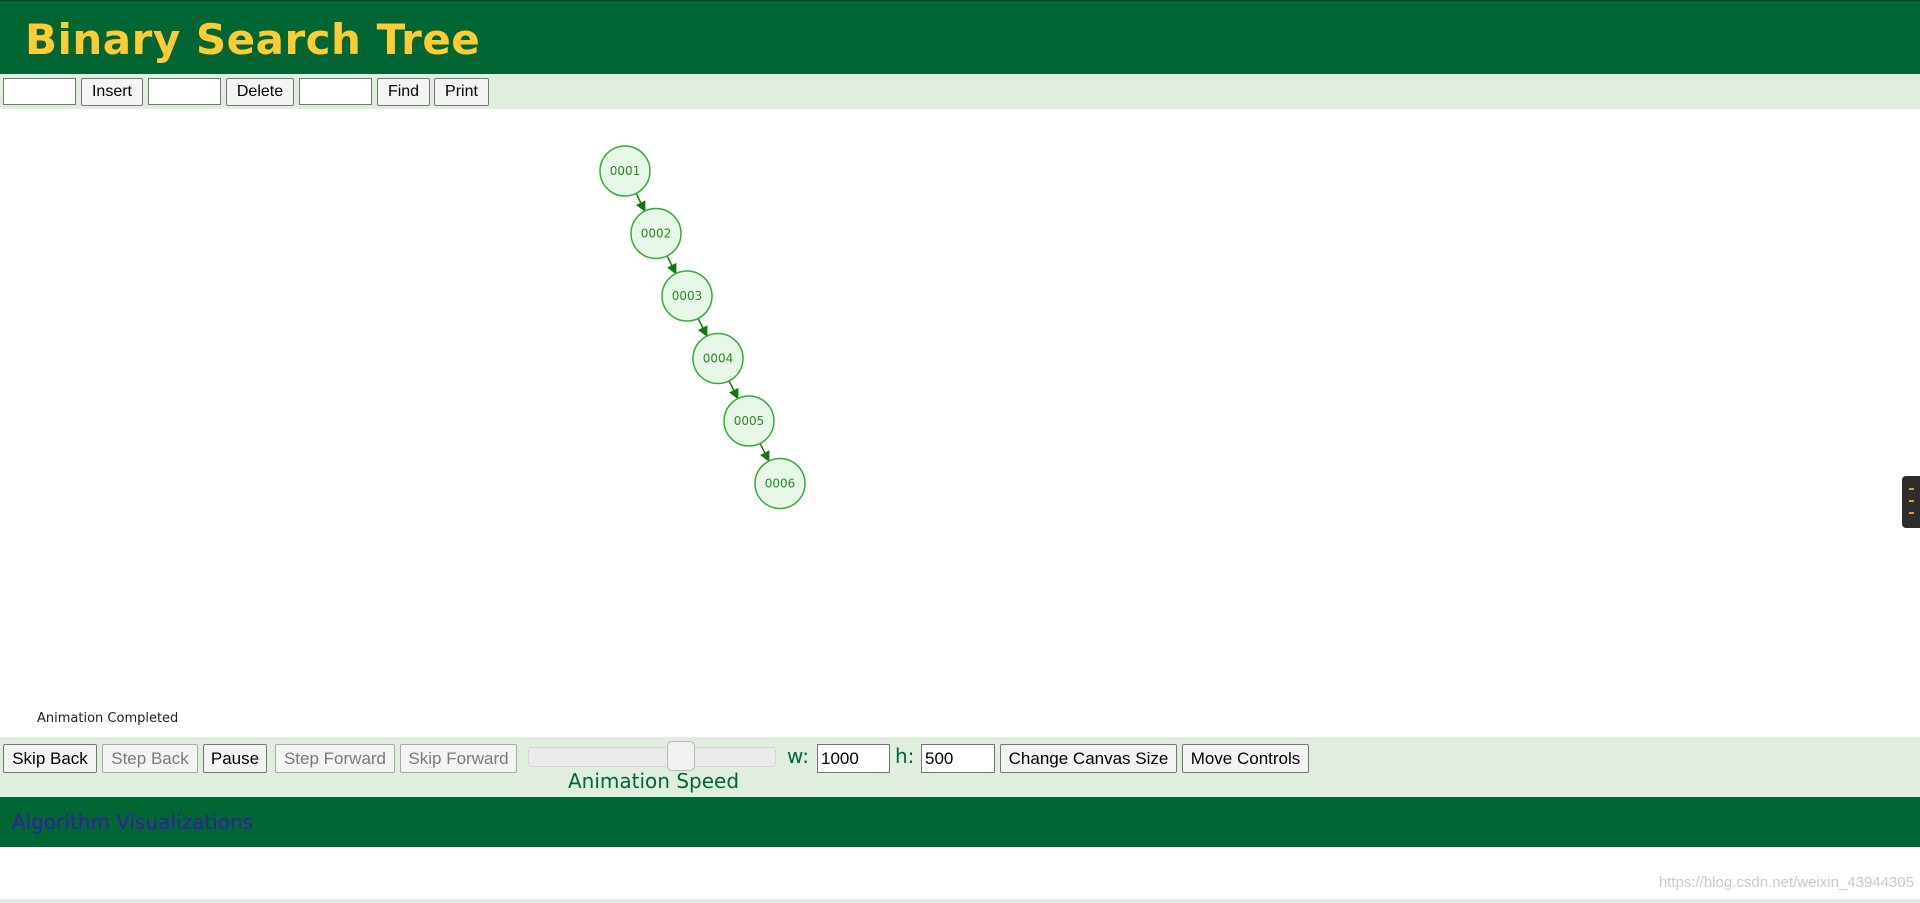 The image size is (1920, 903). I want to click on tree-node-label: 0002, so click(656, 234).